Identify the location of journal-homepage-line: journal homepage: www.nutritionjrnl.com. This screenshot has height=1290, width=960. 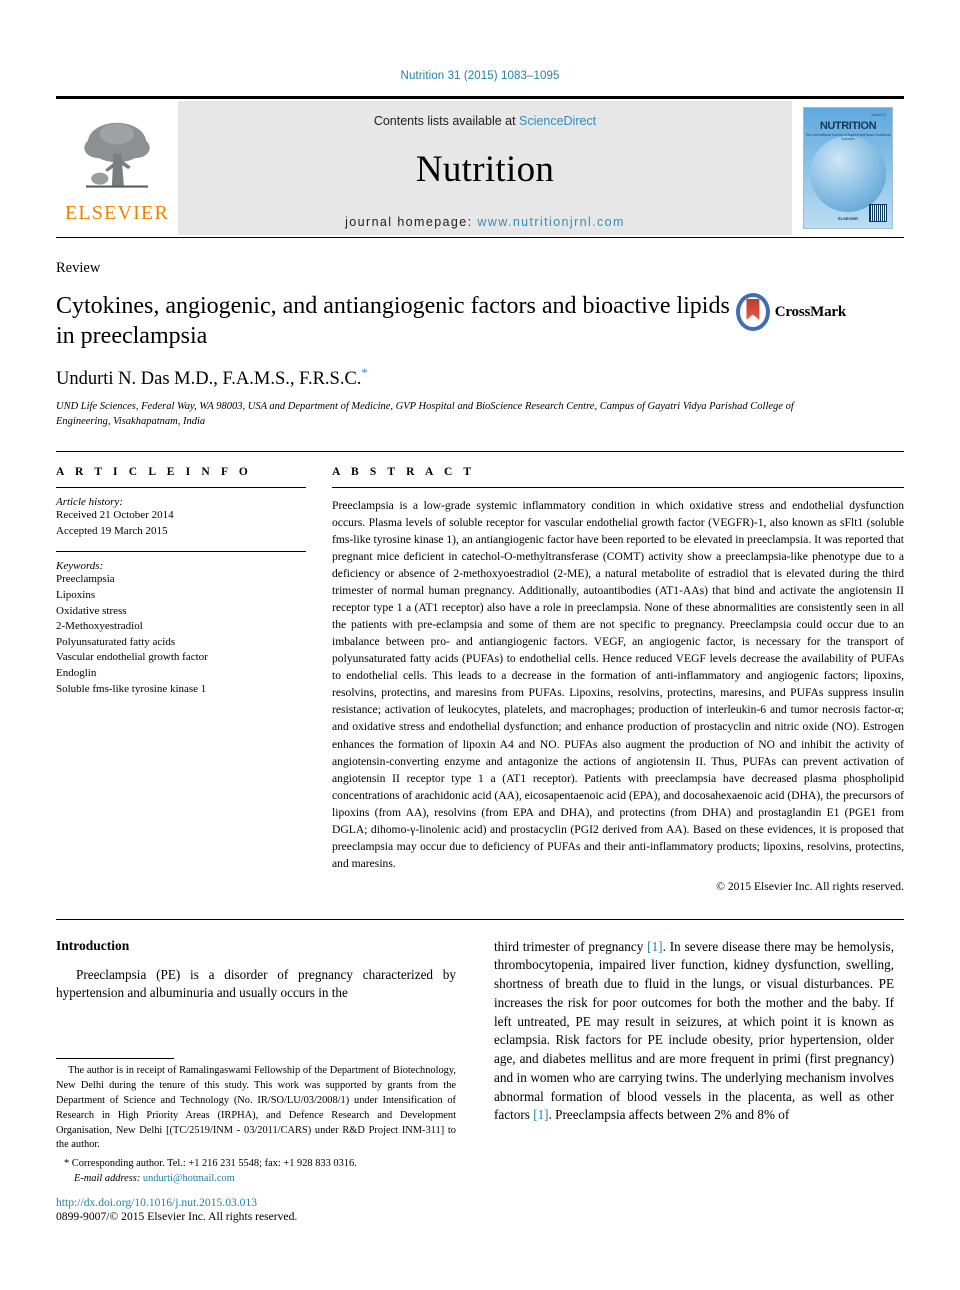
(485, 222).